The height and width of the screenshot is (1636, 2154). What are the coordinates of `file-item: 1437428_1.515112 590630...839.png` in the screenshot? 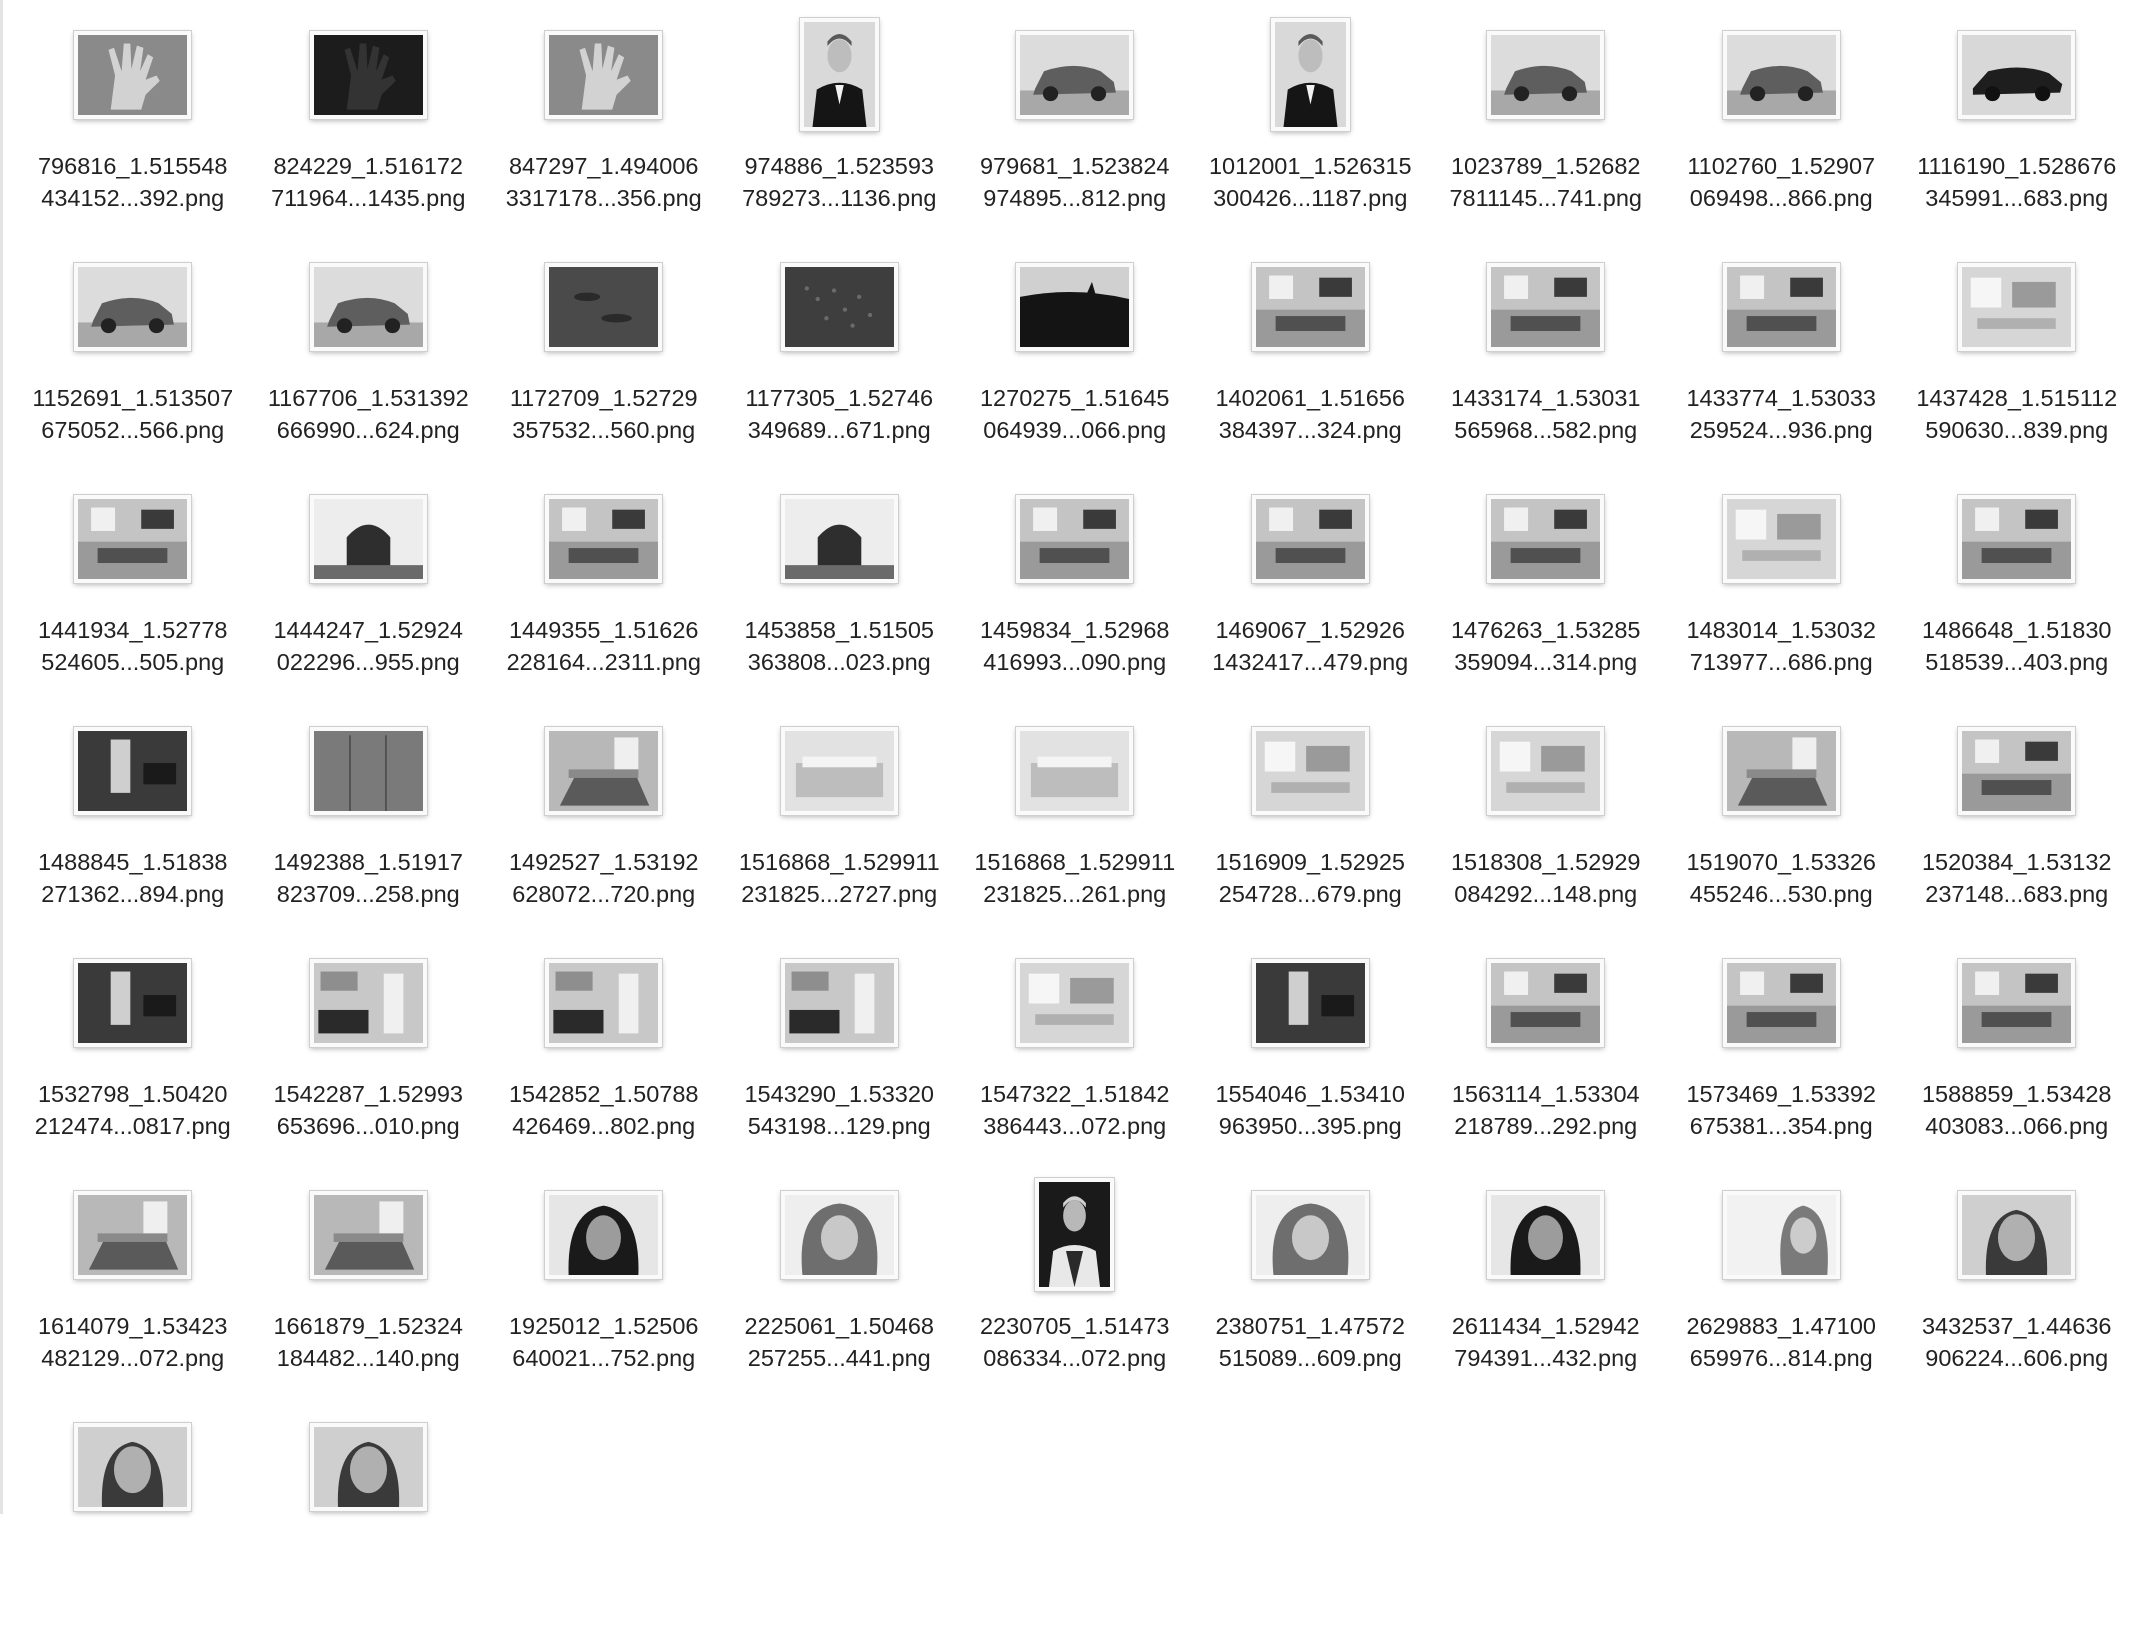 It's located at (2017, 360).